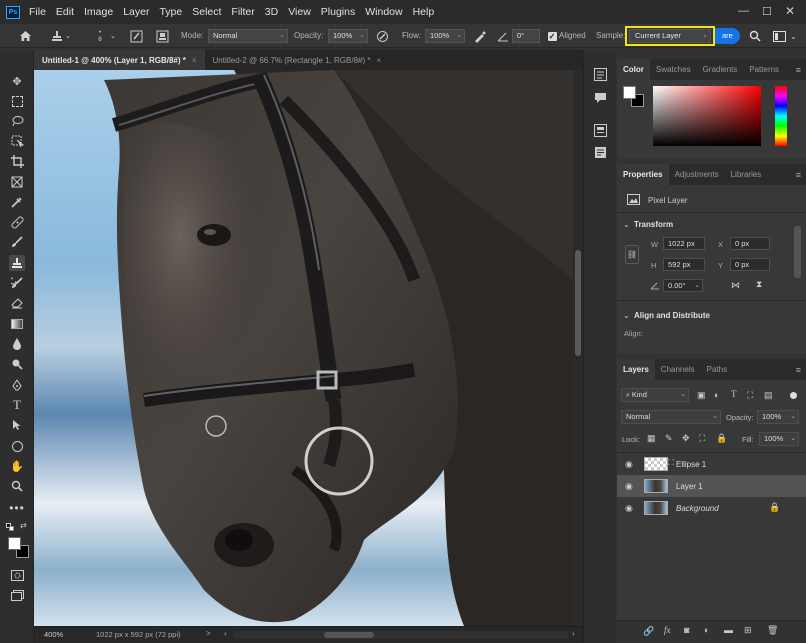 The height and width of the screenshot is (643, 806). Describe the element at coordinates (706, 630) in the screenshot. I see `adjustment-icon: ◐` at that location.